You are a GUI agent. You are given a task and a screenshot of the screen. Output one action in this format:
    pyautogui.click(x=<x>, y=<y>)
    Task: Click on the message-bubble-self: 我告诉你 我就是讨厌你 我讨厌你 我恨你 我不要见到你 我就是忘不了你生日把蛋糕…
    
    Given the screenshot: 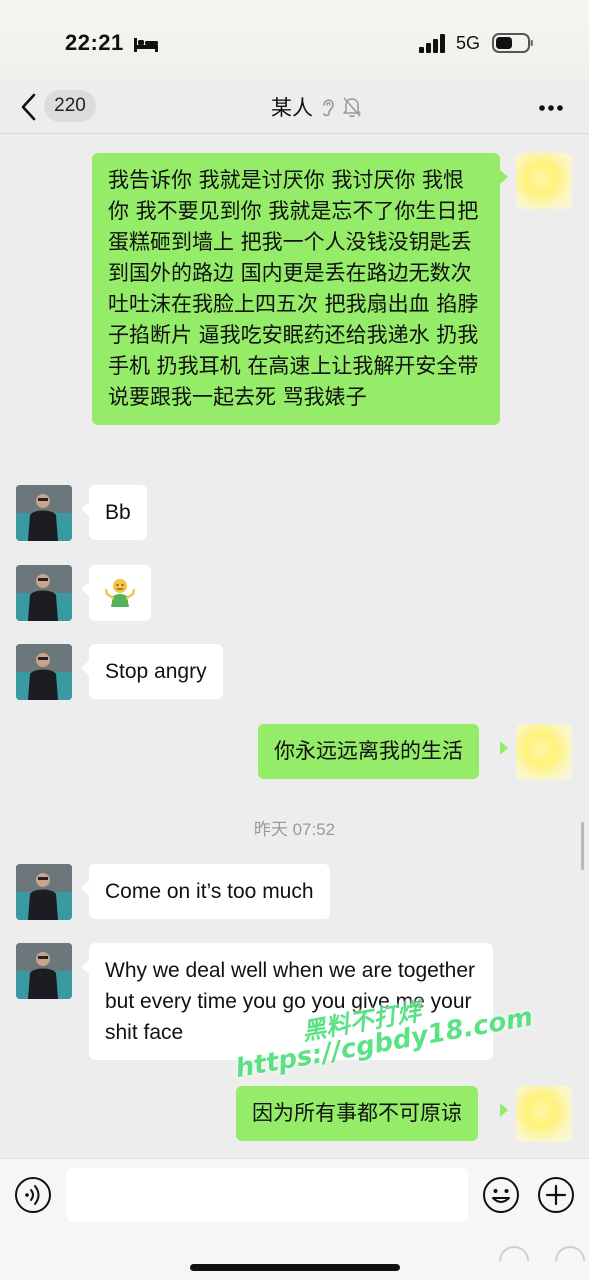 What is the action you would take?
    pyautogui.click(x=296, y=289)
    